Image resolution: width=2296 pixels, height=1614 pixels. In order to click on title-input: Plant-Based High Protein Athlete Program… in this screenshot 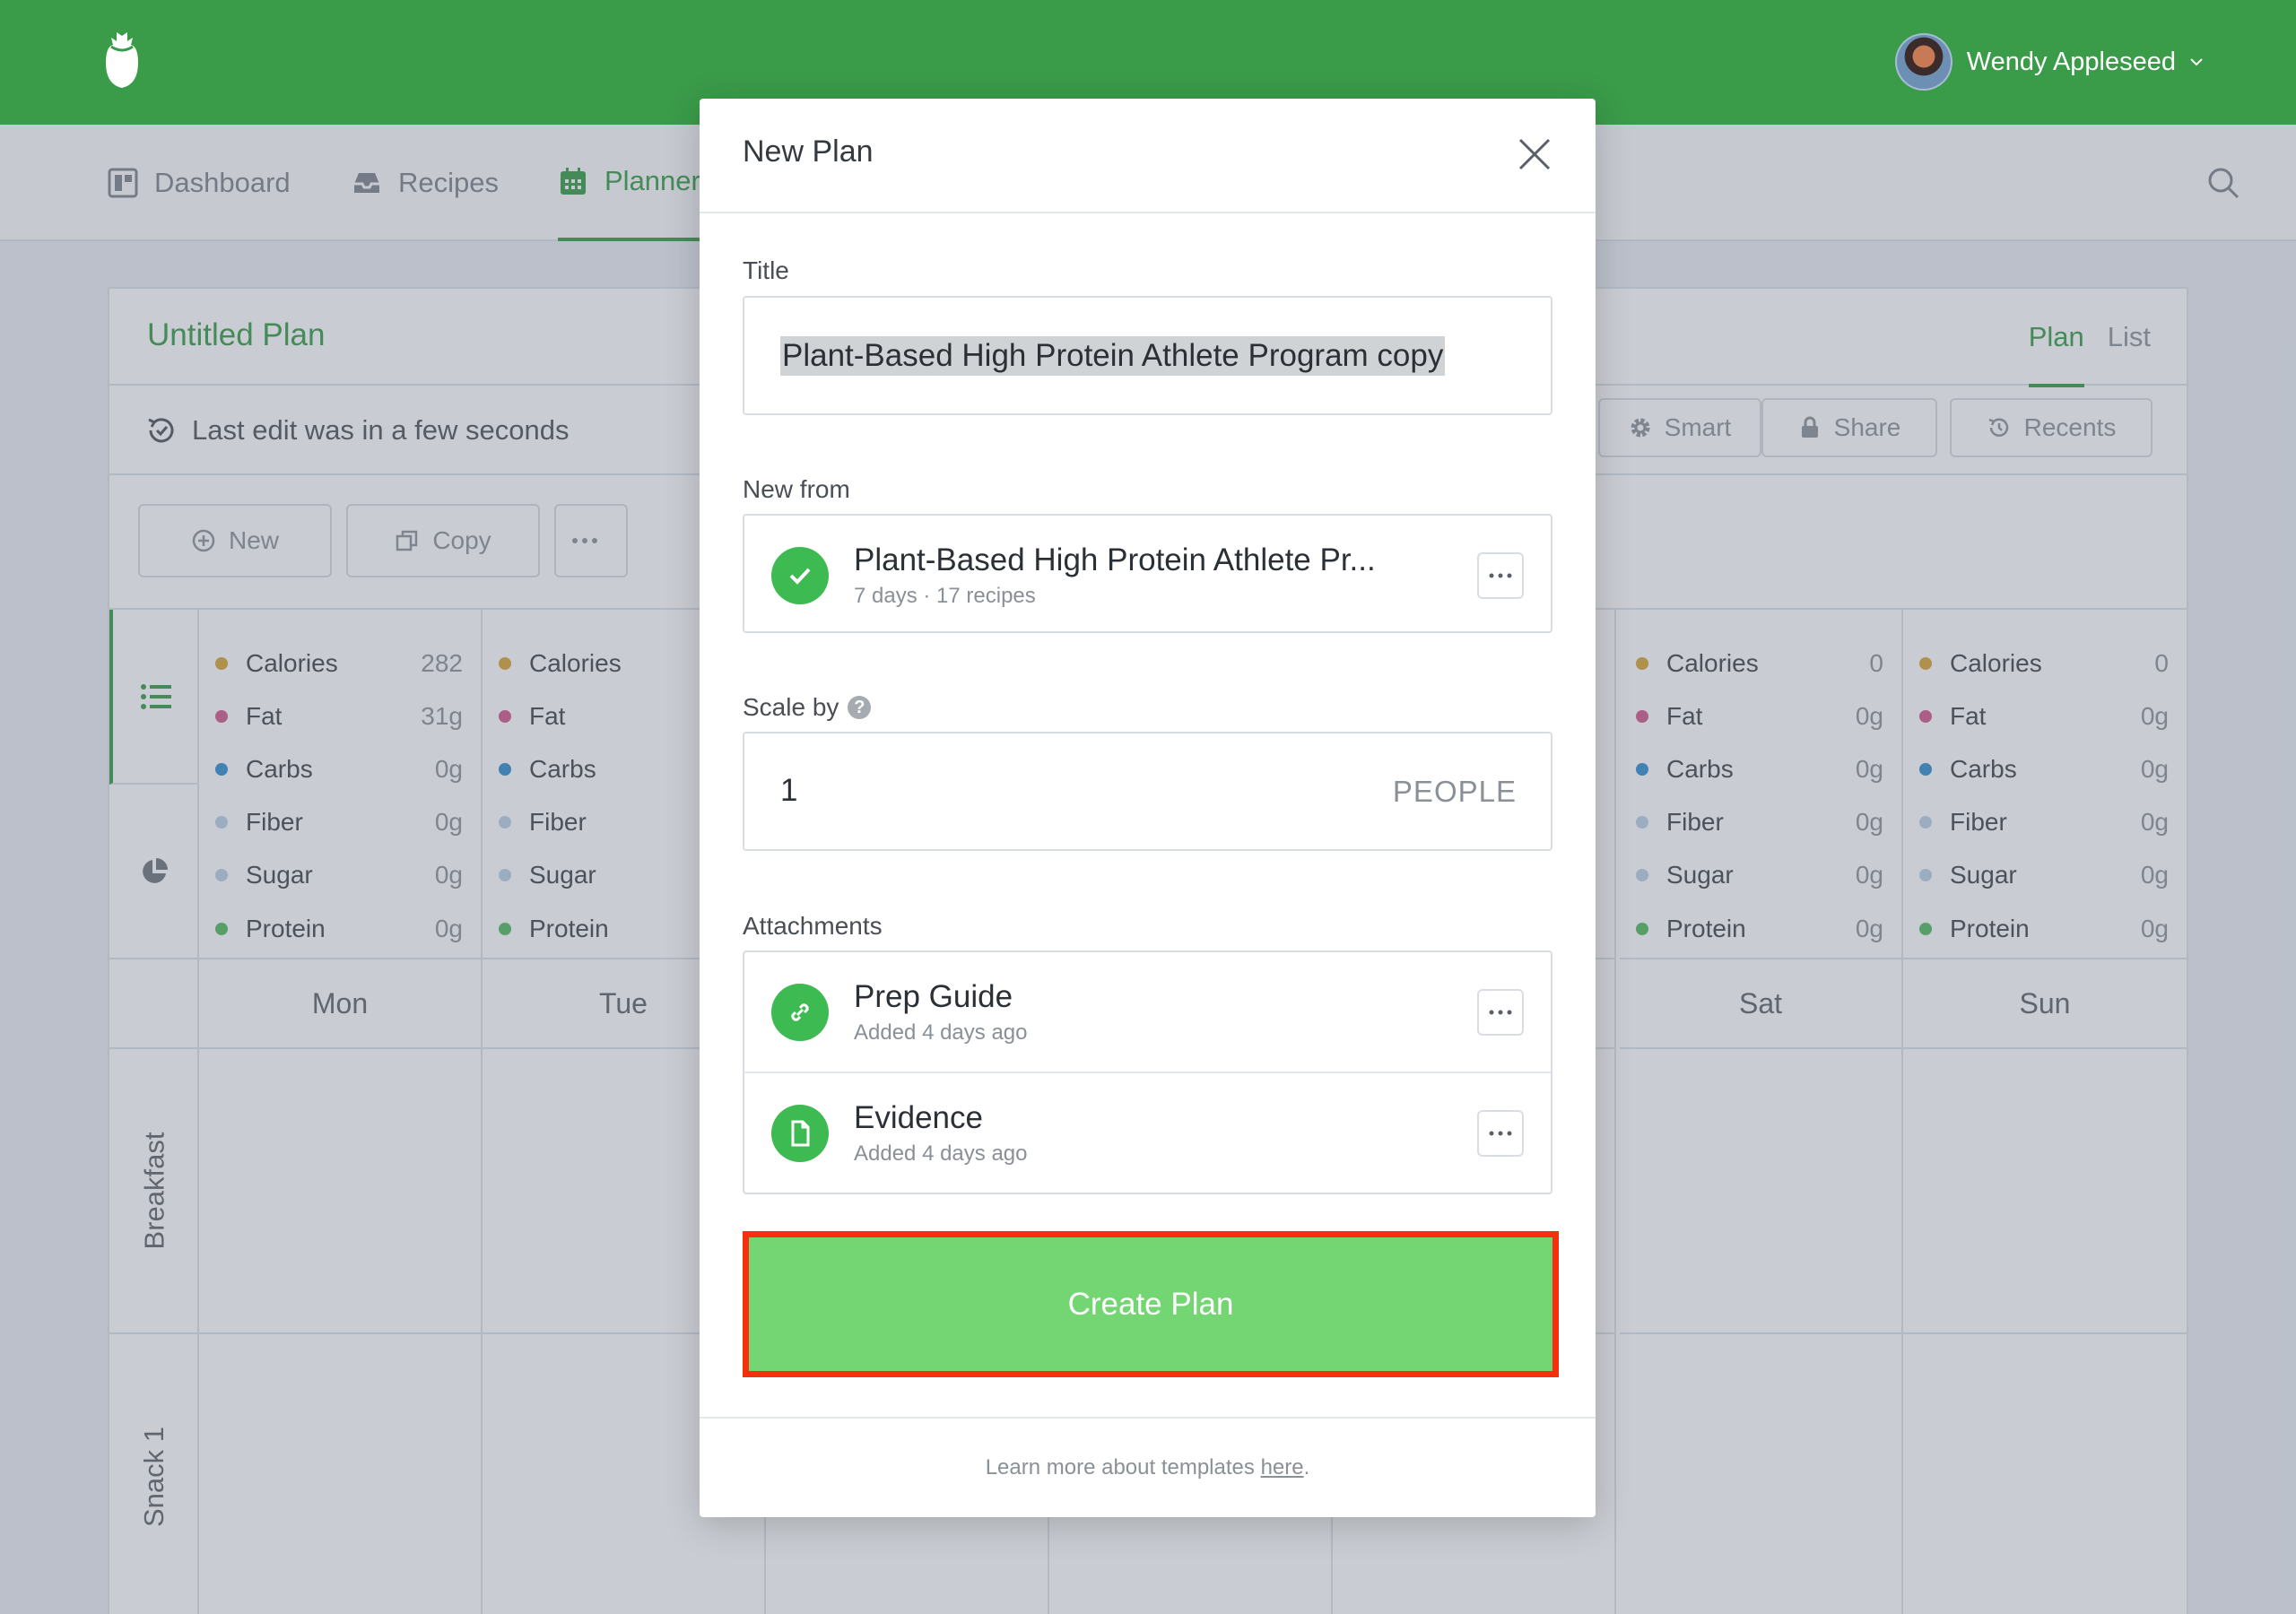, I will do `click(1147, 355)`.